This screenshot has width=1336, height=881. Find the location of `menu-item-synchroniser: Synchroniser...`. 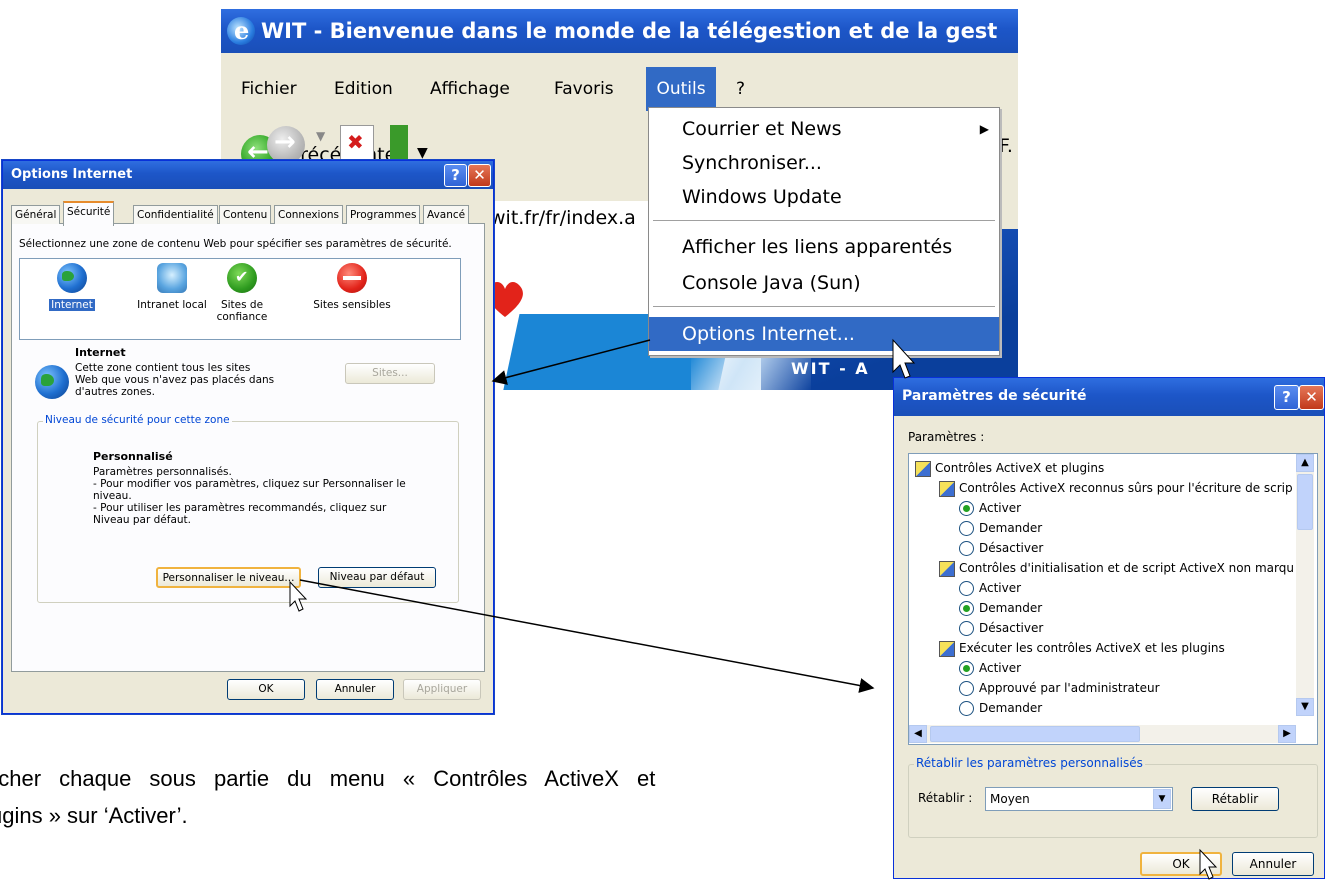

menu-item-synchroniser: Synchroniser... is located at coordinates (824, 163).